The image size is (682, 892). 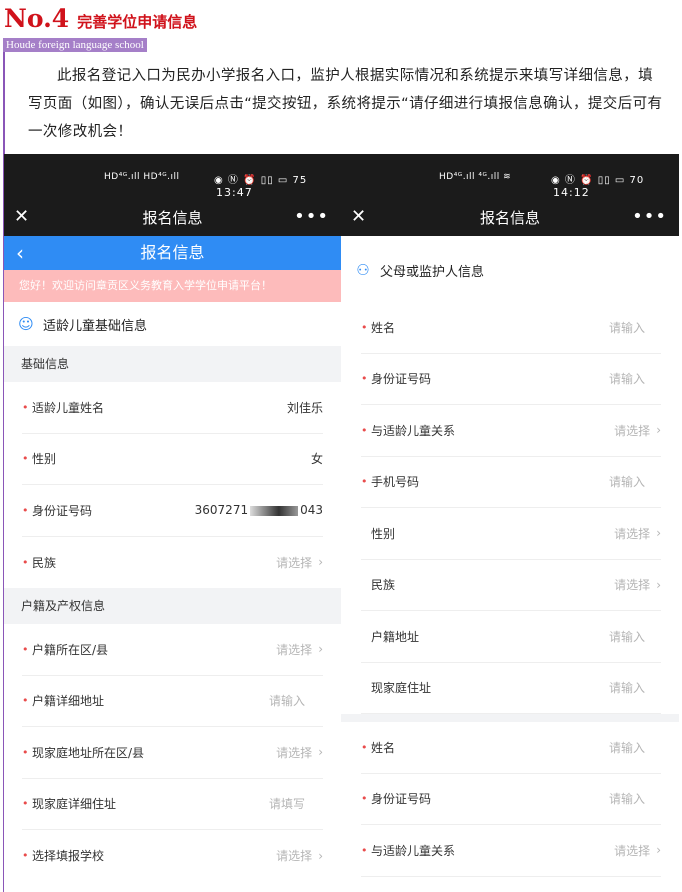 What do you see at coordinates (413, 850) in the screenshot?
I see `field-label: 与适龄儿童关系` at bounding box center [413, 850].